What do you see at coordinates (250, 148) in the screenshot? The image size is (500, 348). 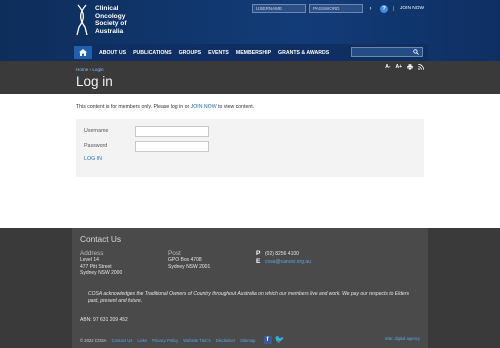 I see `login-form: Username Password LOG IN` at bounding box center [250, 148].